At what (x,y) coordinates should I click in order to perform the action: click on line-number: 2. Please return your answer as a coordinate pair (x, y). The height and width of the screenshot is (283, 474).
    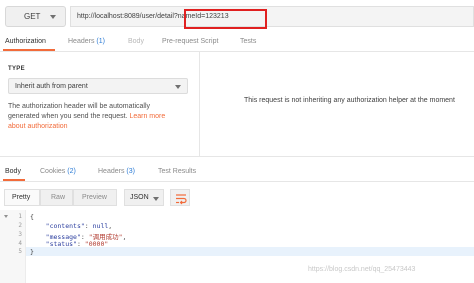
    Looking at the image, I should click on (20, 225).